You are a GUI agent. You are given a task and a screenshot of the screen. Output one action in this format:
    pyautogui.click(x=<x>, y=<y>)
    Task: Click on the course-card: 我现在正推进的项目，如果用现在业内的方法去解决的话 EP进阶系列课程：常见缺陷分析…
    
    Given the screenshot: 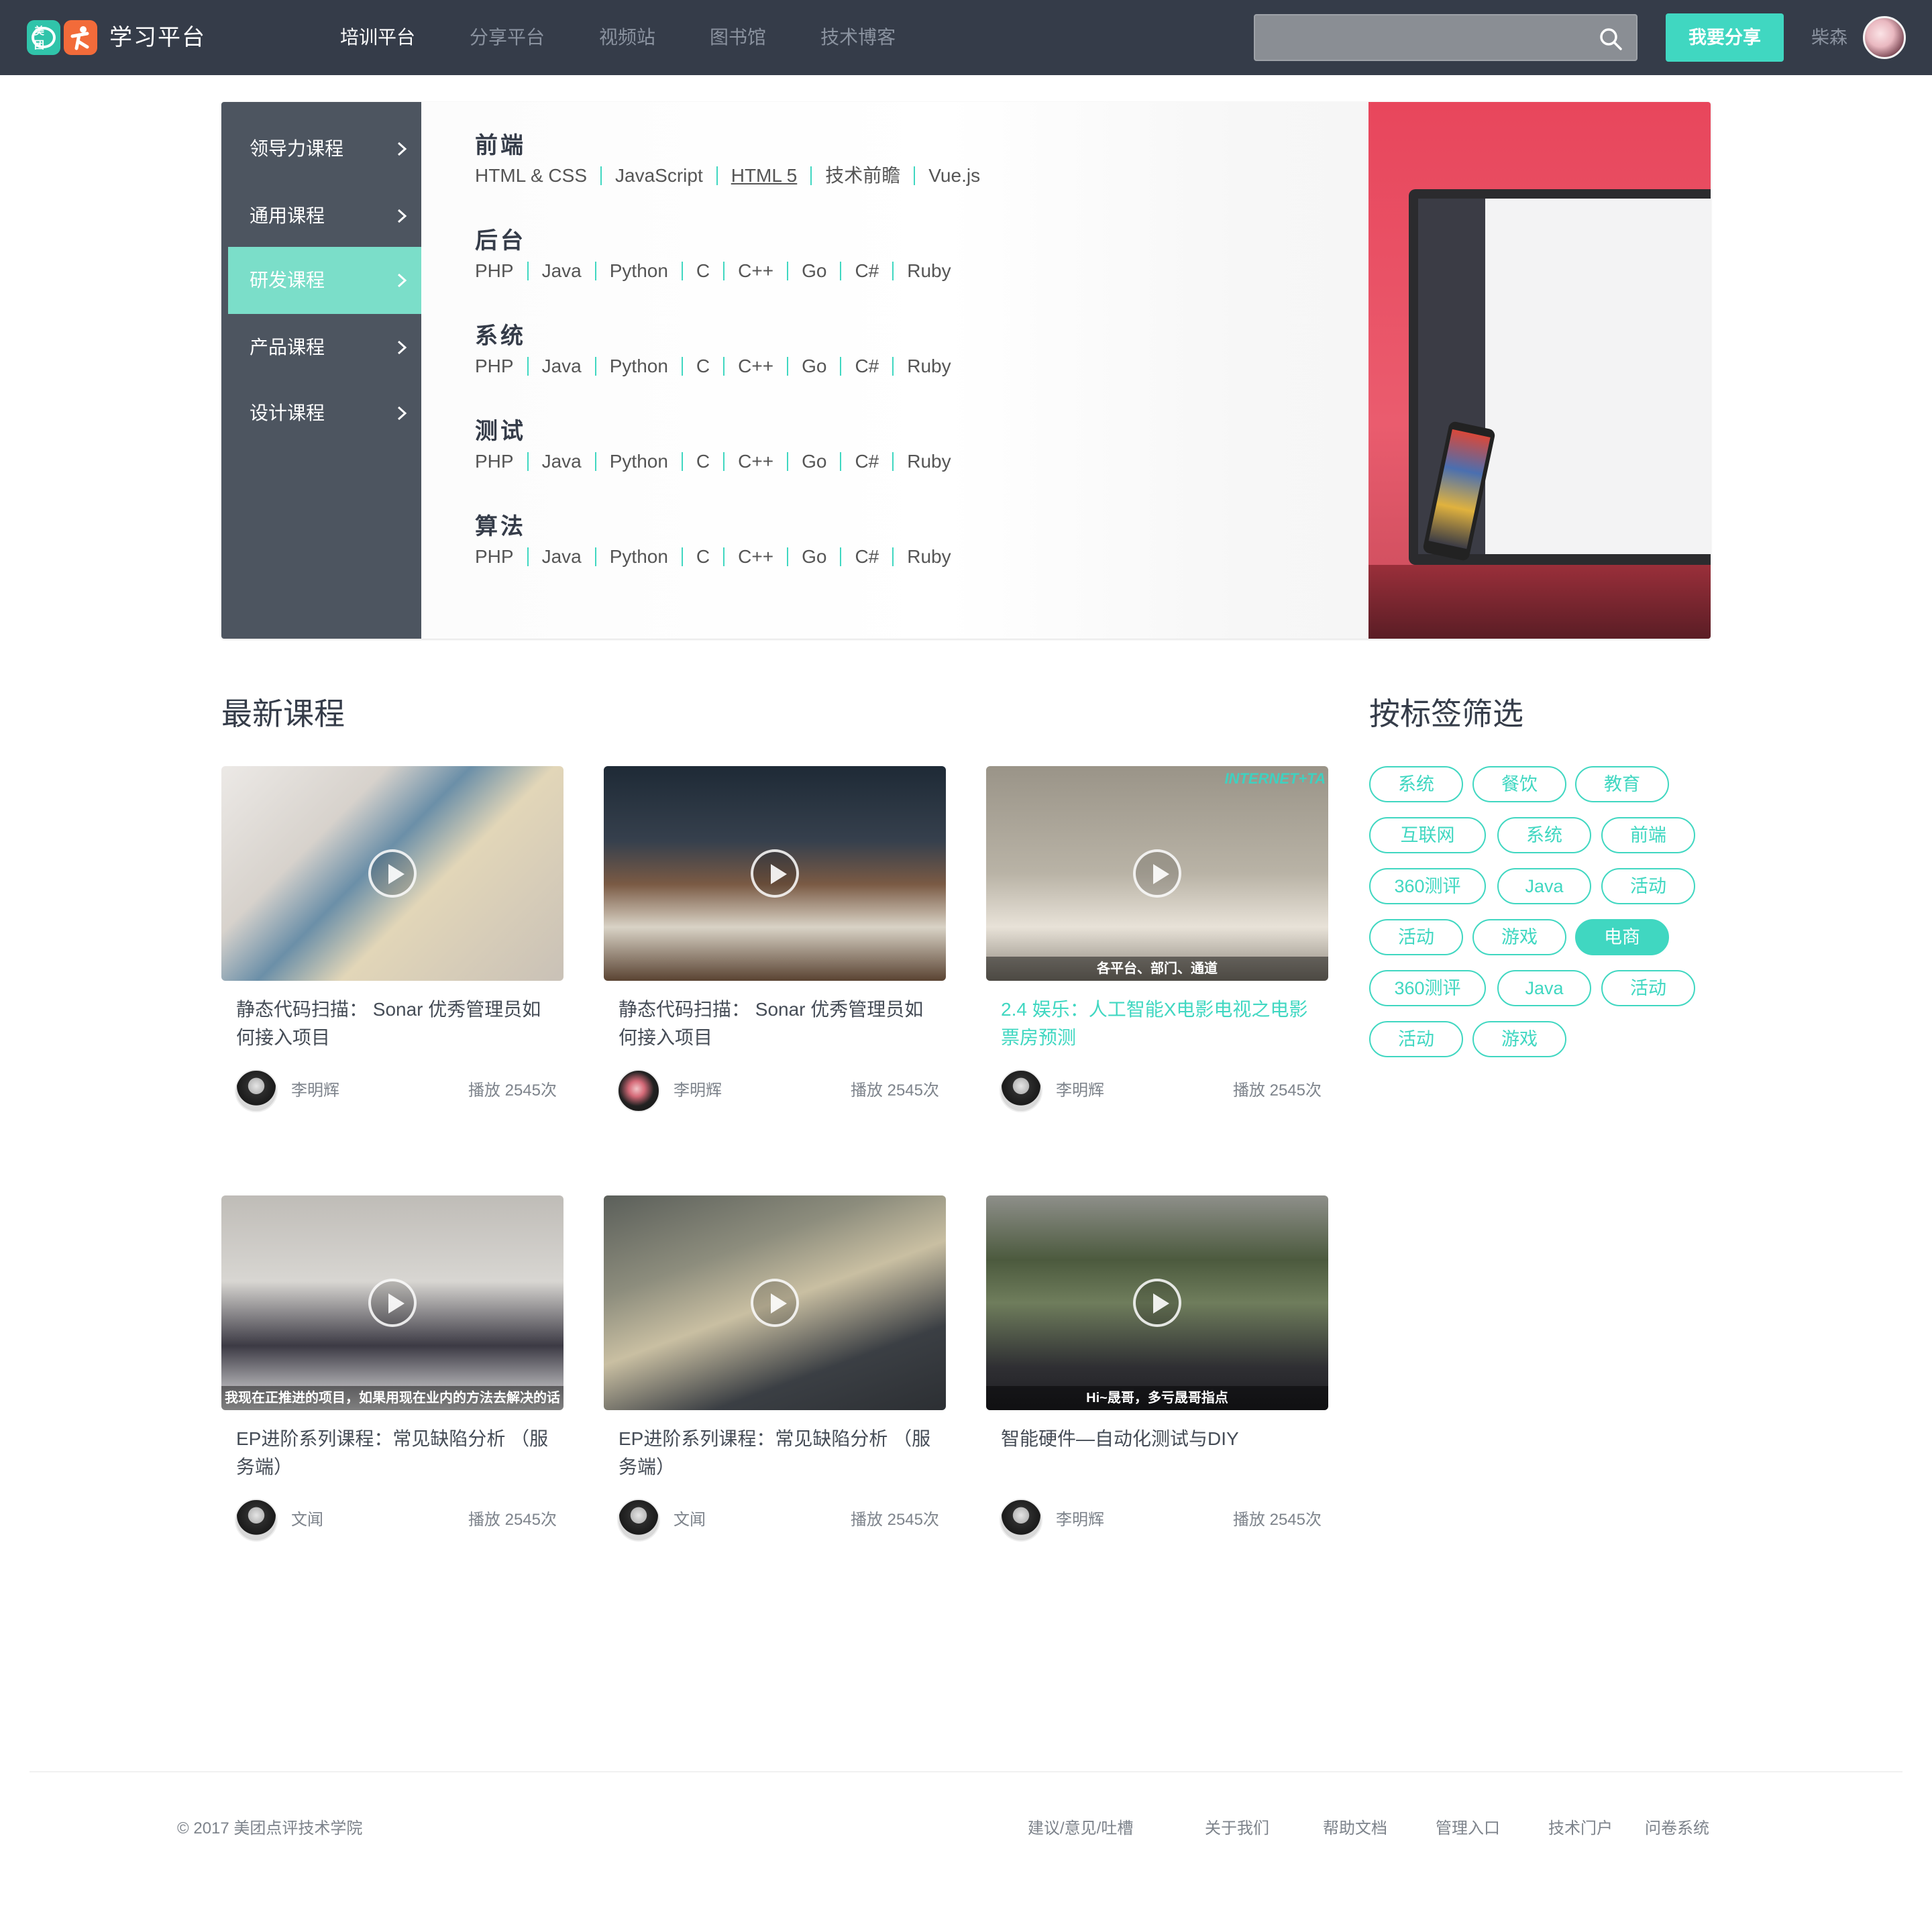 What is the action you would take?
    pyautogui.click(x=392, y=1369)
    